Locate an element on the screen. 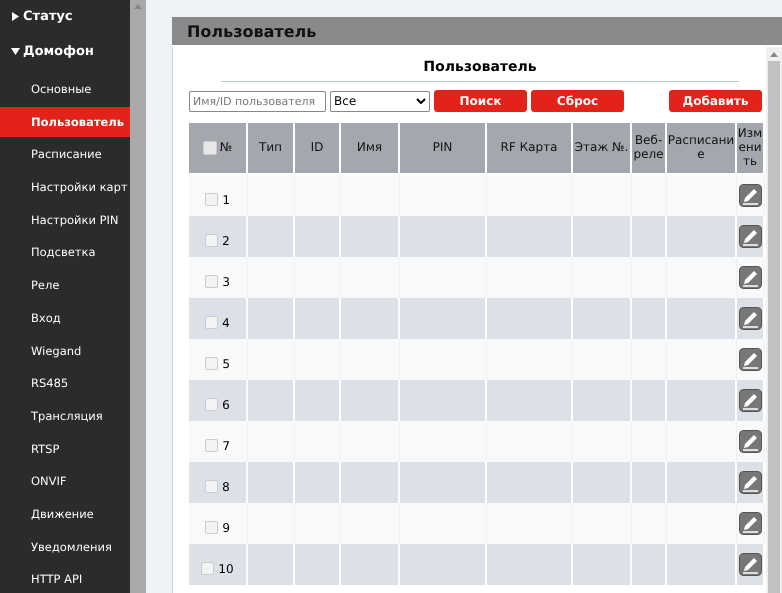  sidebar-item: Трансляция is located at coordinates (65, 415).